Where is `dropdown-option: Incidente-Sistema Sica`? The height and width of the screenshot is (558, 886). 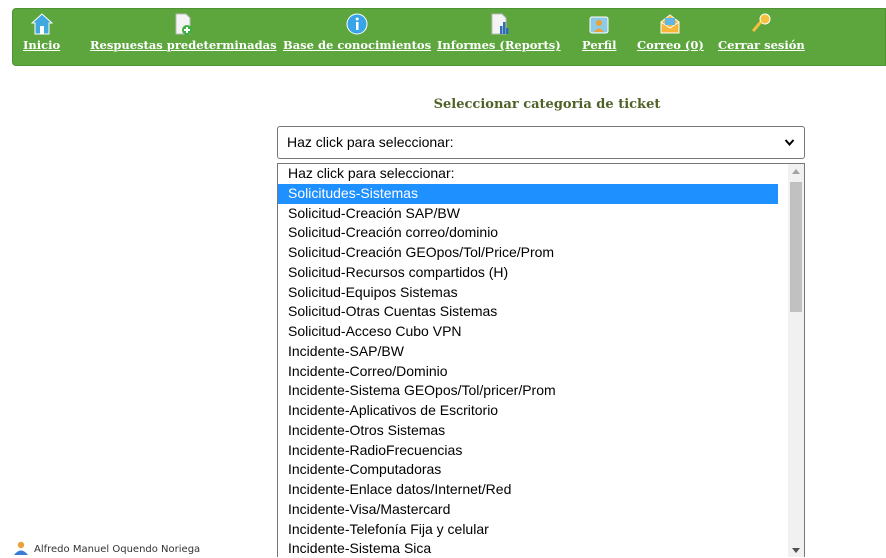 dropdown-option: Incidente-Sistema Sica is located at coordinates (528, 548).